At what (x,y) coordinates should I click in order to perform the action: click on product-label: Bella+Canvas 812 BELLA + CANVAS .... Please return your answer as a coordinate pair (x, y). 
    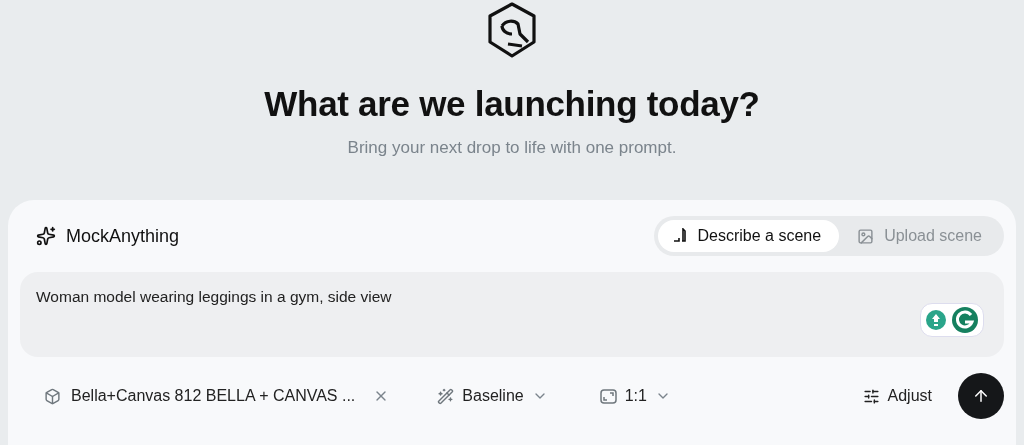
    Looking at the image, I should click on (213, 396).